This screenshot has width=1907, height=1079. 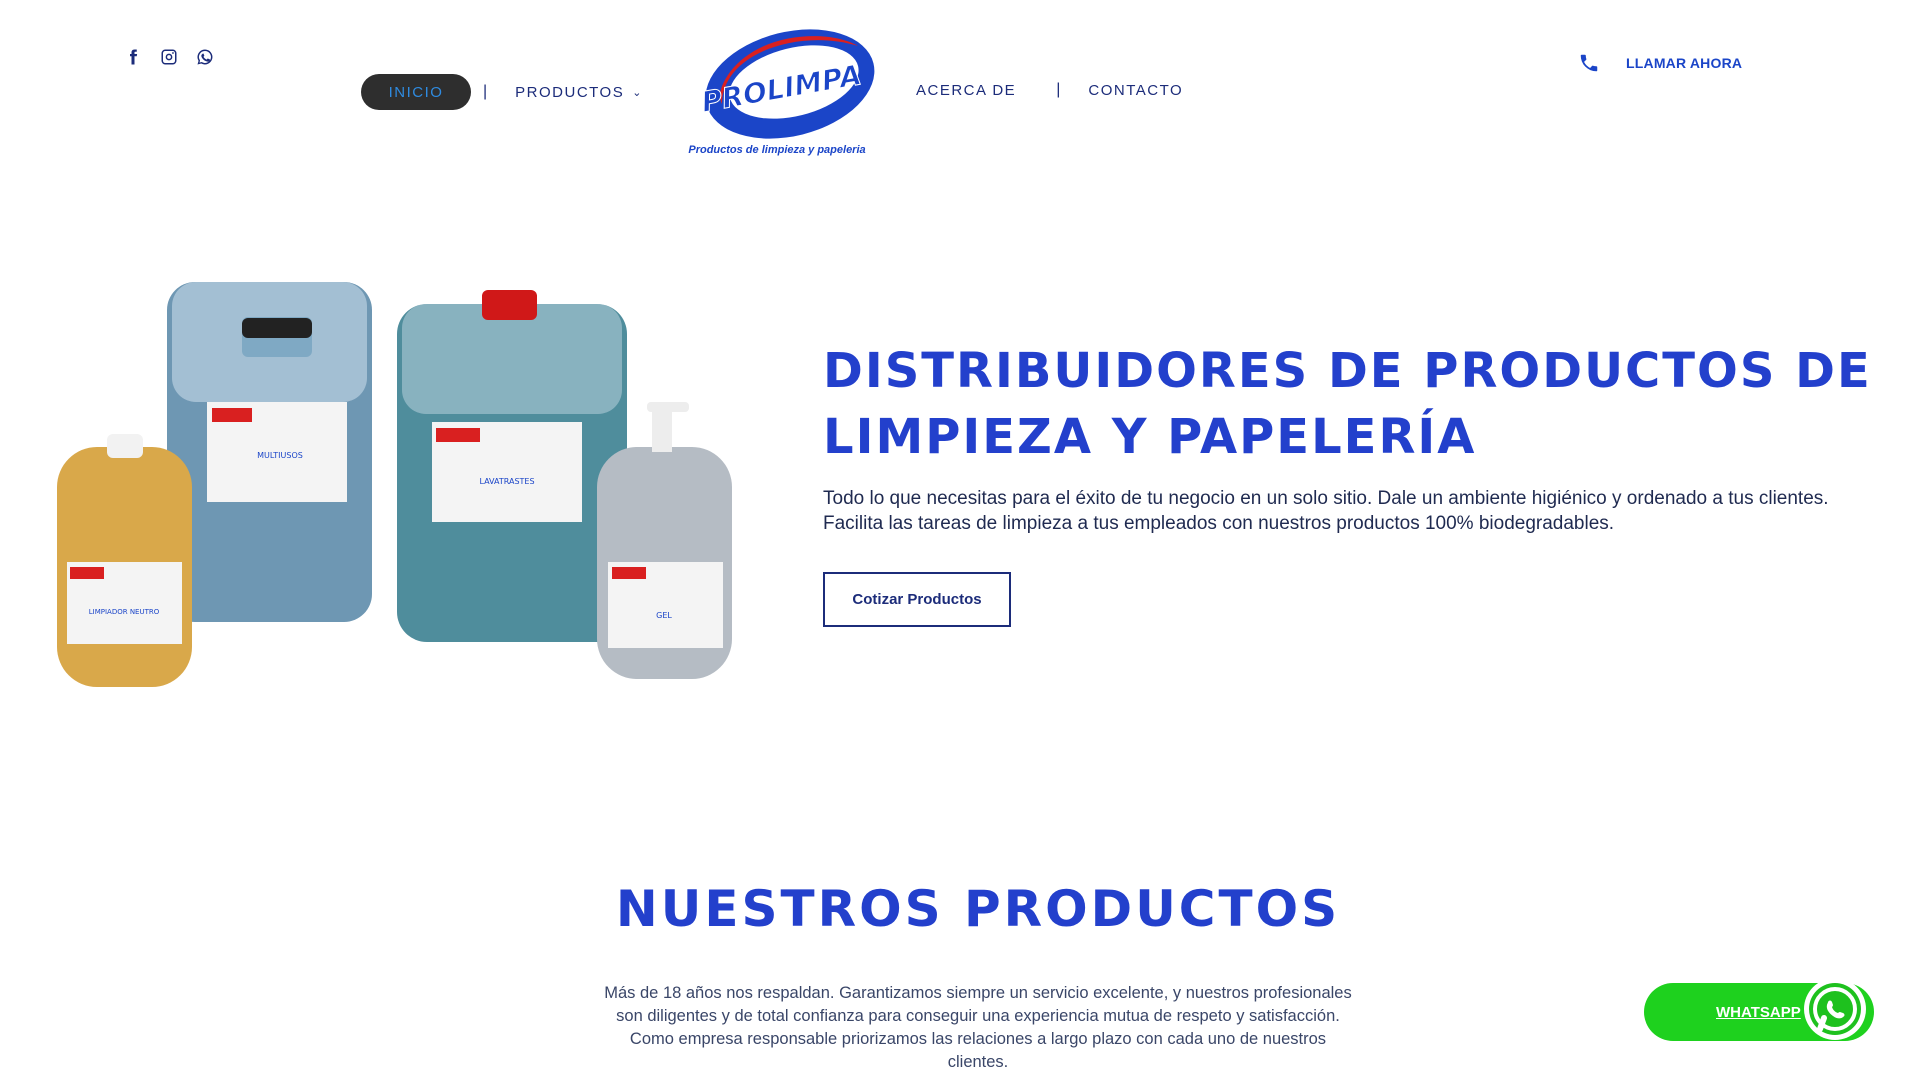 I want to click on chevron-down-icon: ⌄, so click(x=637, y=92).